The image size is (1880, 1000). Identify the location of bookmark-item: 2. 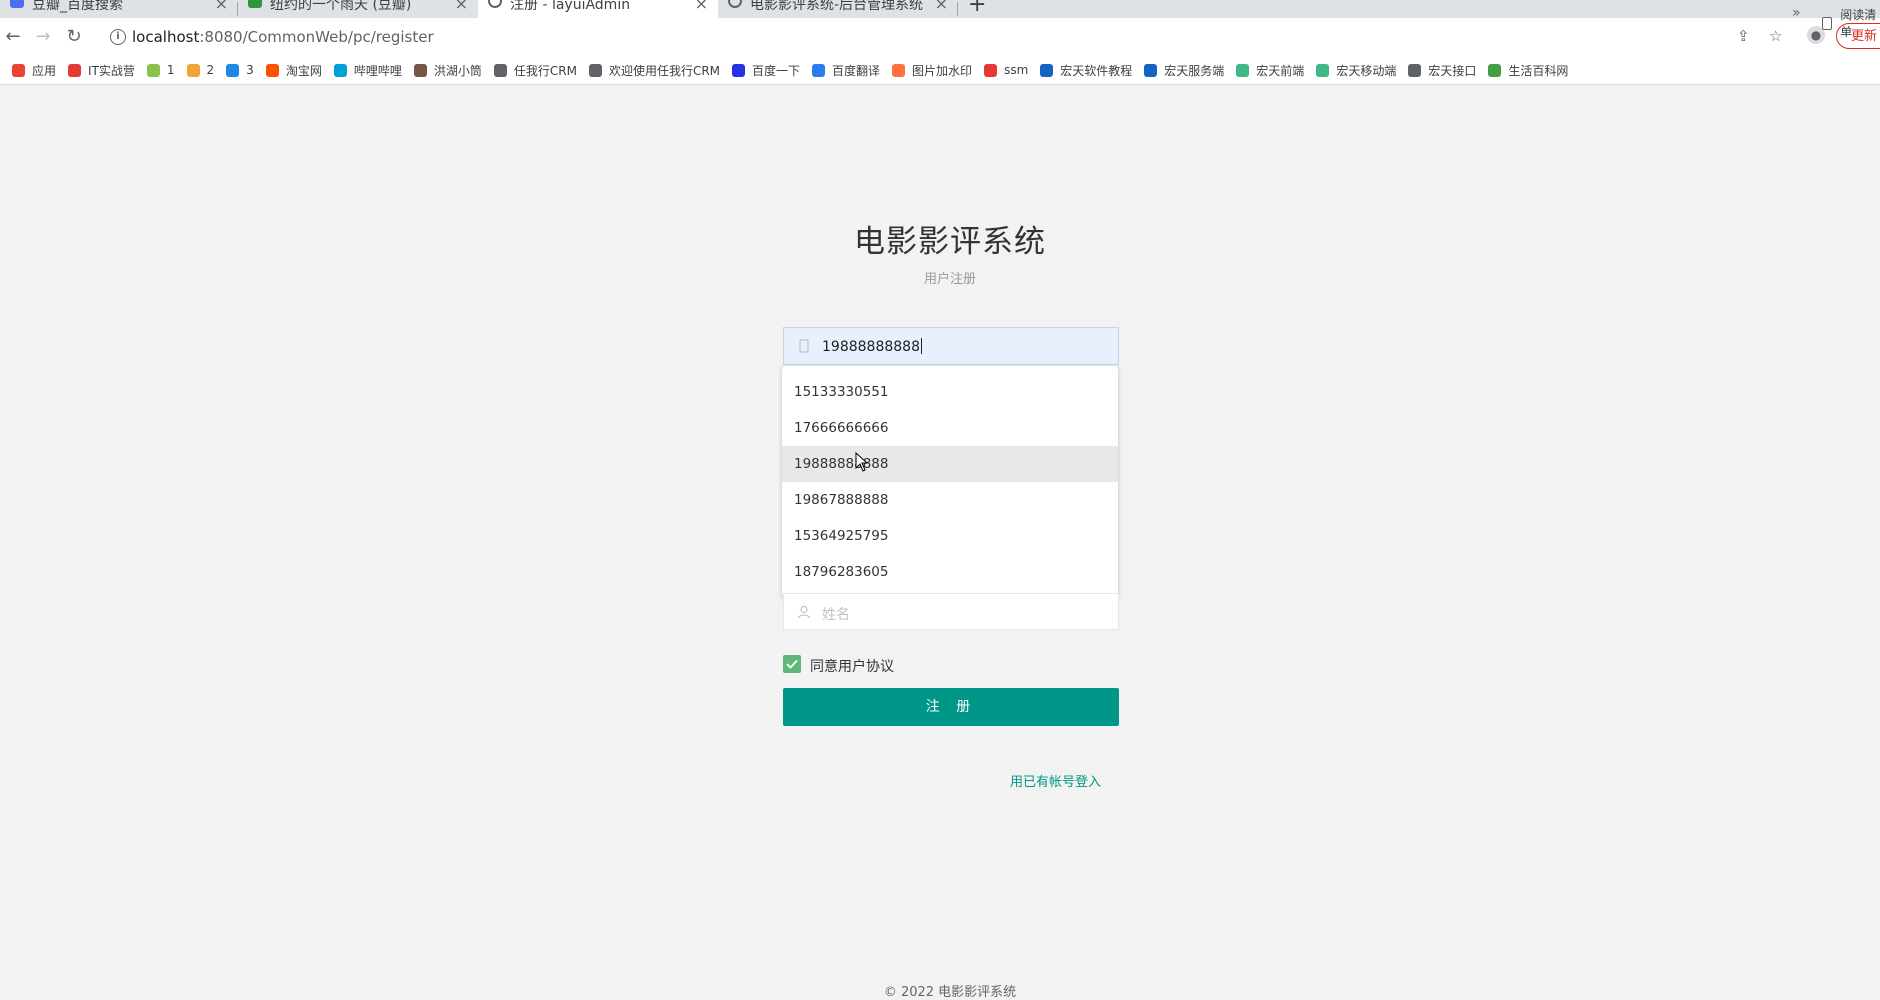
(200, 70).